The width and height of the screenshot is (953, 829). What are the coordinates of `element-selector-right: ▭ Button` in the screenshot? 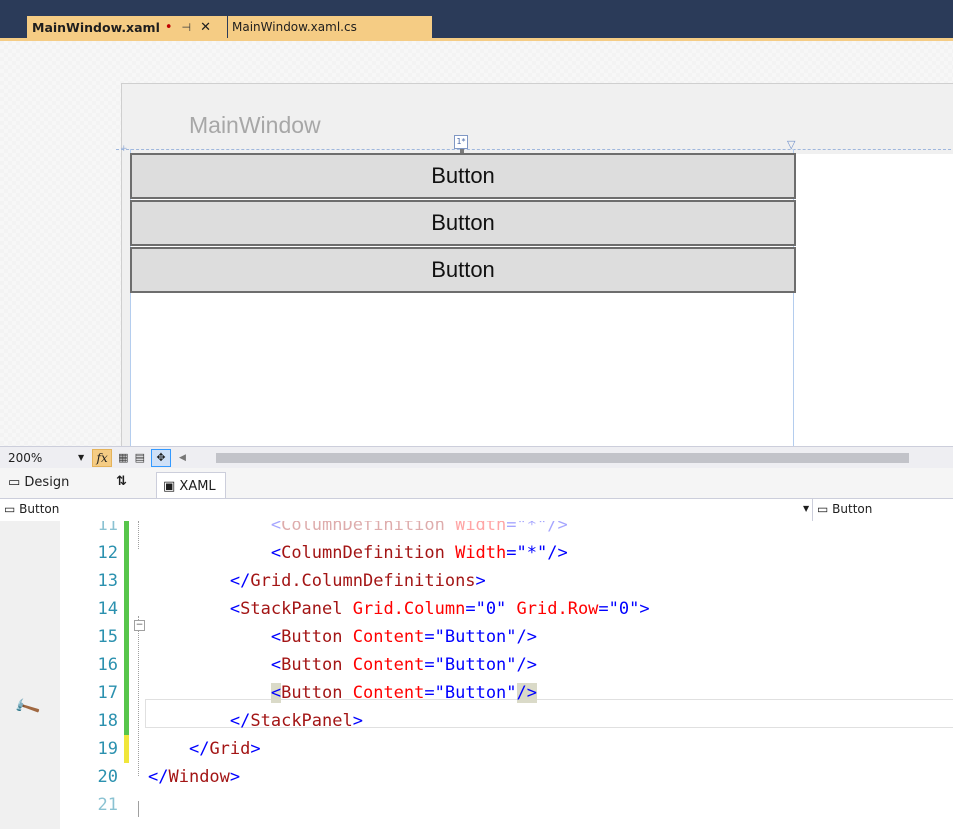 It's located at (844, 509).